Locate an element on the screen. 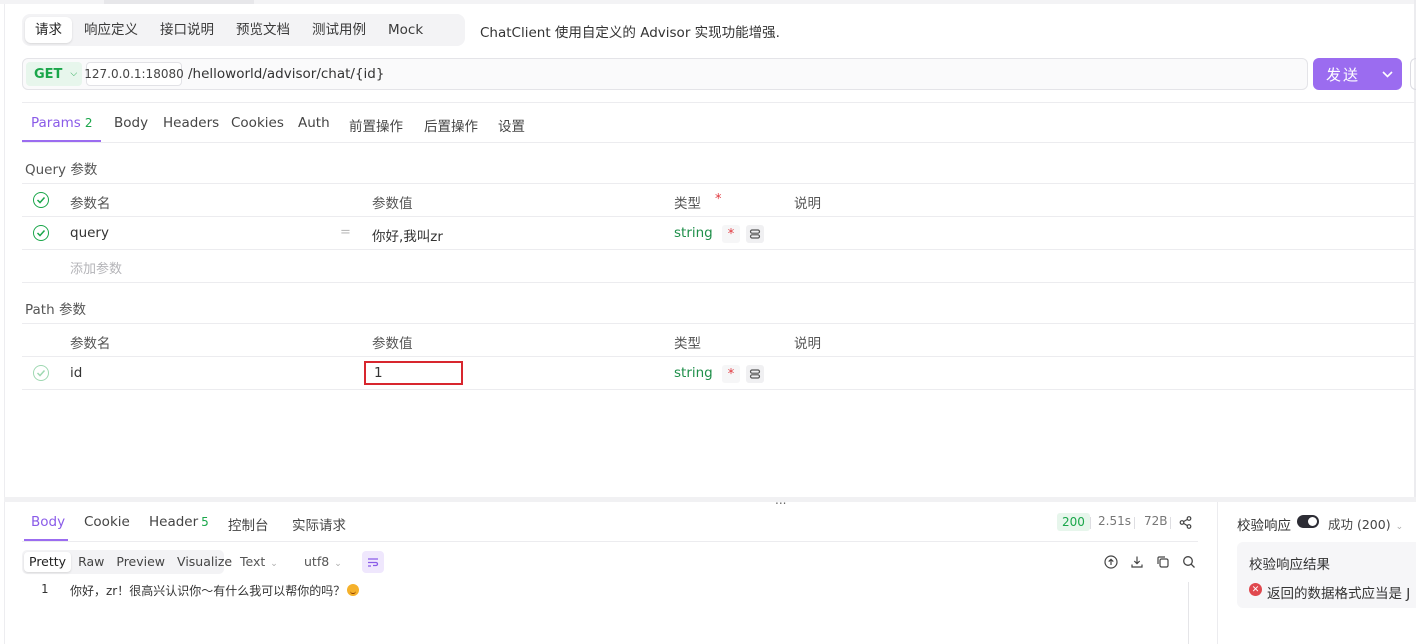 The image size is (1416, 644). param-value-input: 你好,我叫zr is located at coordinates (407, 235).